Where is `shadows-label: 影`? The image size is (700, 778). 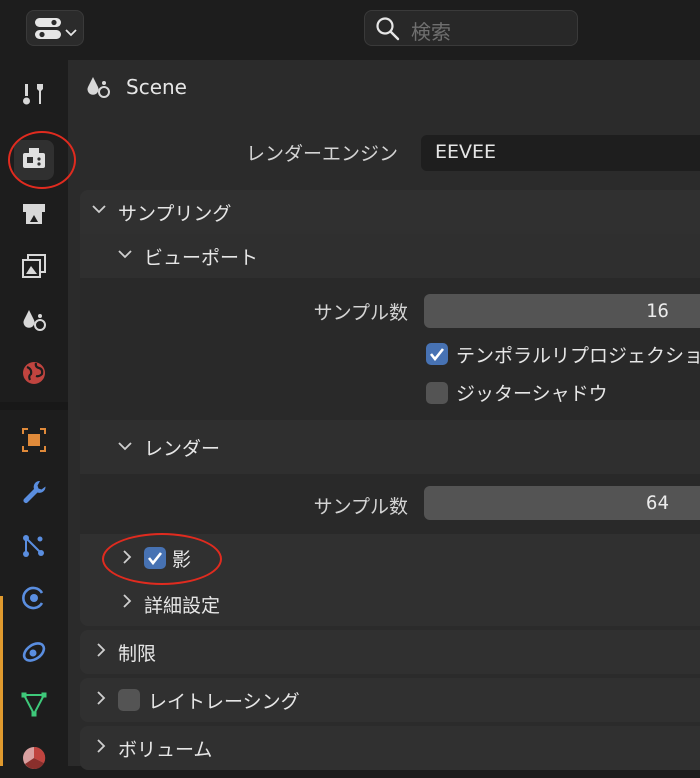 shadows-label: 影 is located at coordinates (182, 560).